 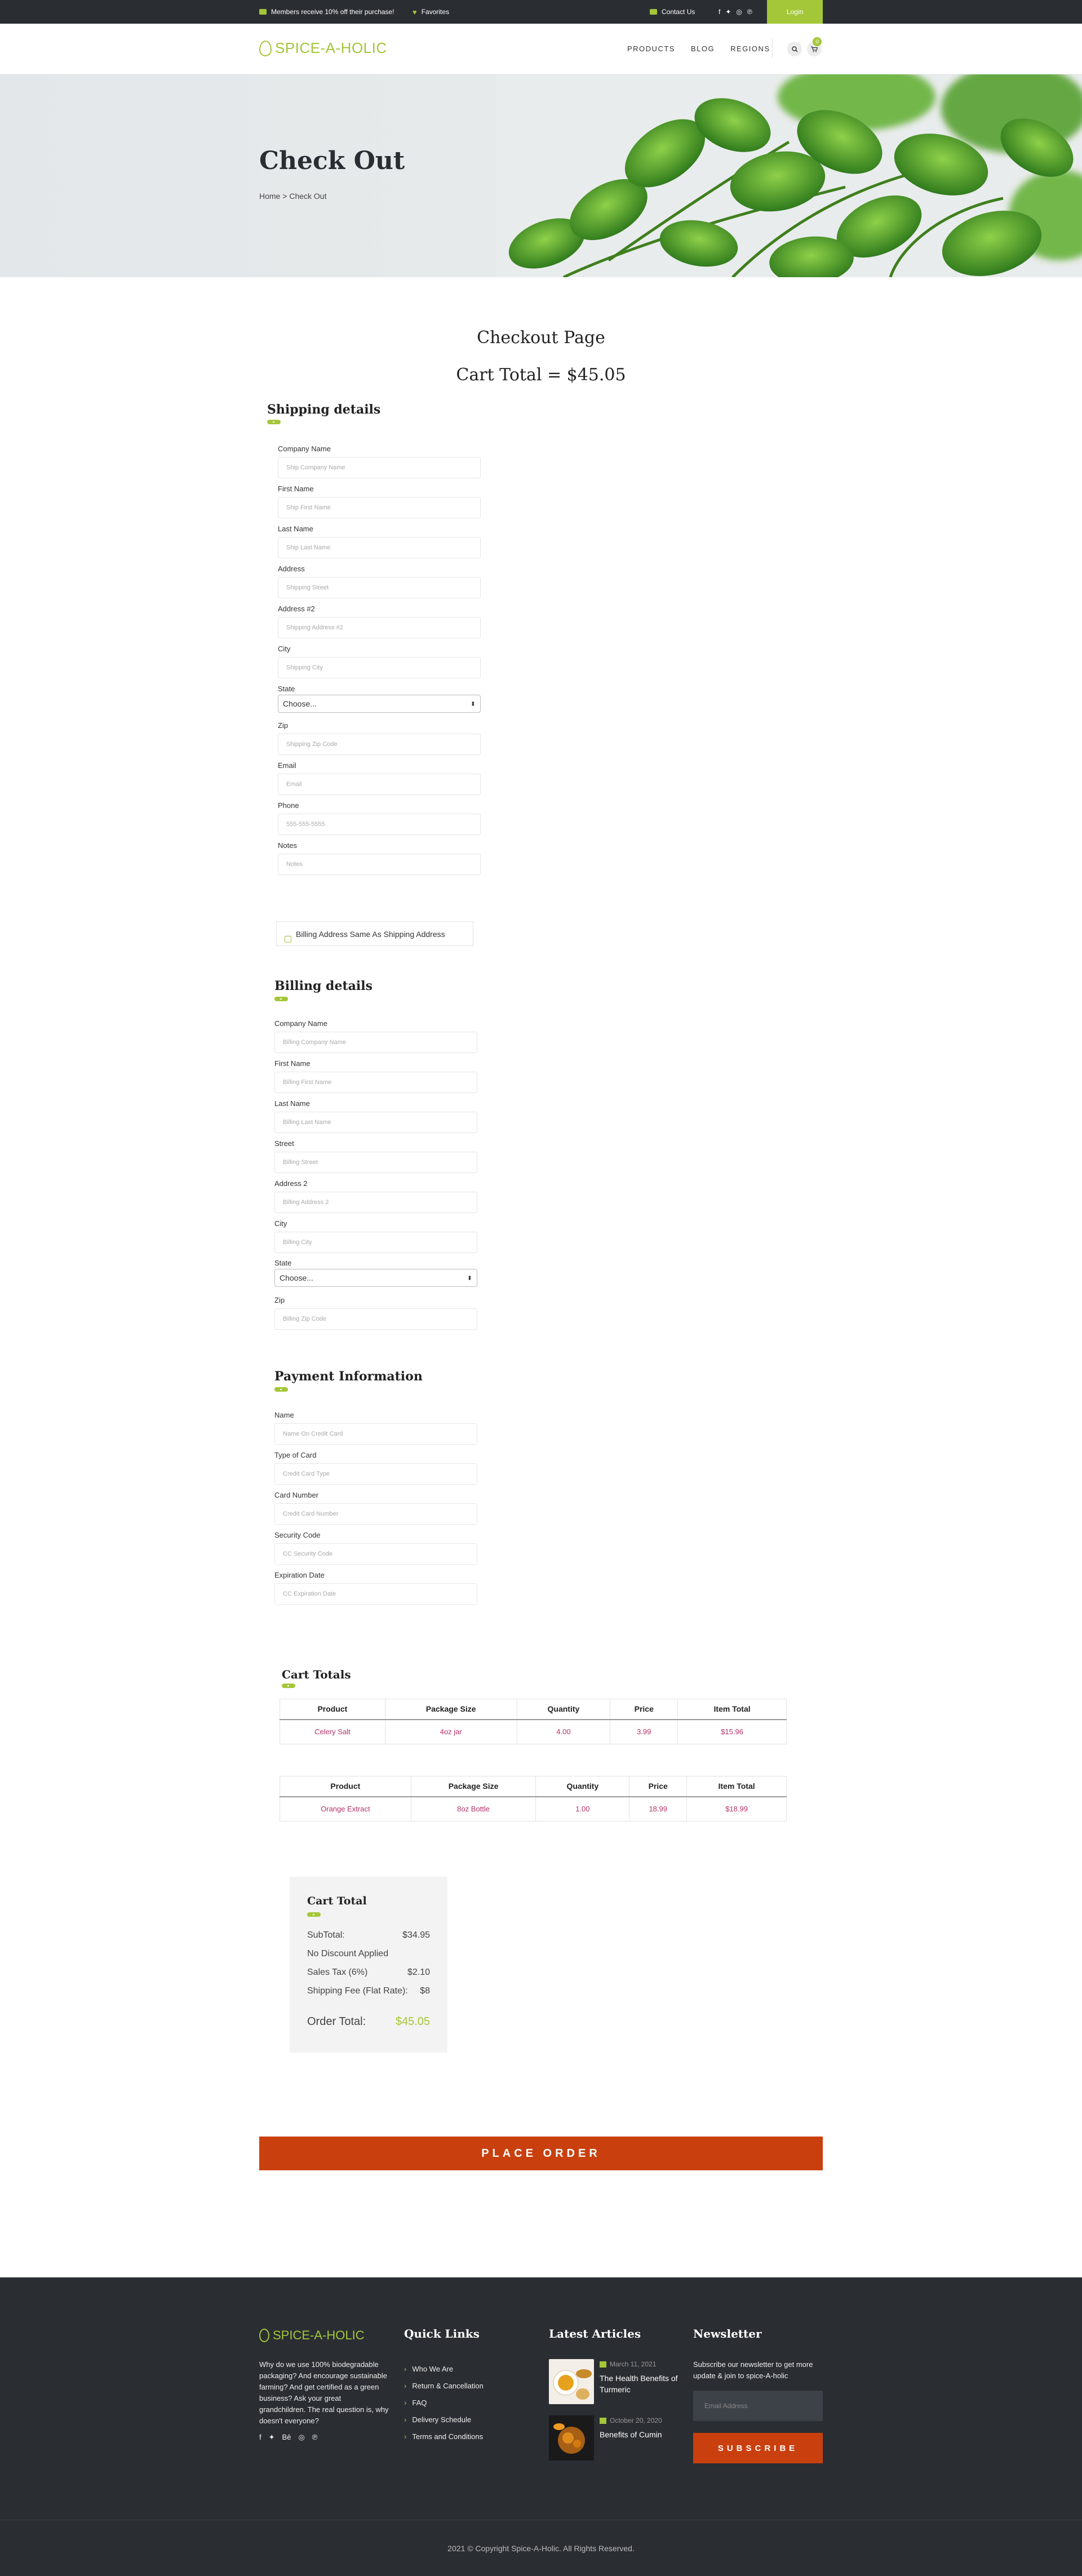 What do you see at coordinates (416, 1935) in the screenshot?
I see `subtotal-value: $34.95` at bounding box center [416, 1935].